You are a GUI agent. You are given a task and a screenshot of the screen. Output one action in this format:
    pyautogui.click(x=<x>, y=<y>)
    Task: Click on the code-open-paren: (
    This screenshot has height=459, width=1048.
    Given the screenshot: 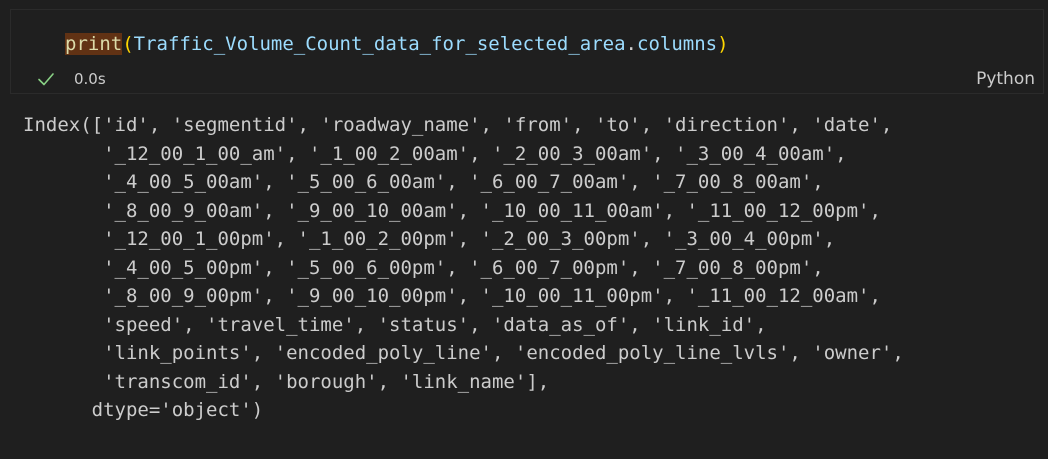 What is the action you would take?
    pyautogui.click(x=128, y=44)
    